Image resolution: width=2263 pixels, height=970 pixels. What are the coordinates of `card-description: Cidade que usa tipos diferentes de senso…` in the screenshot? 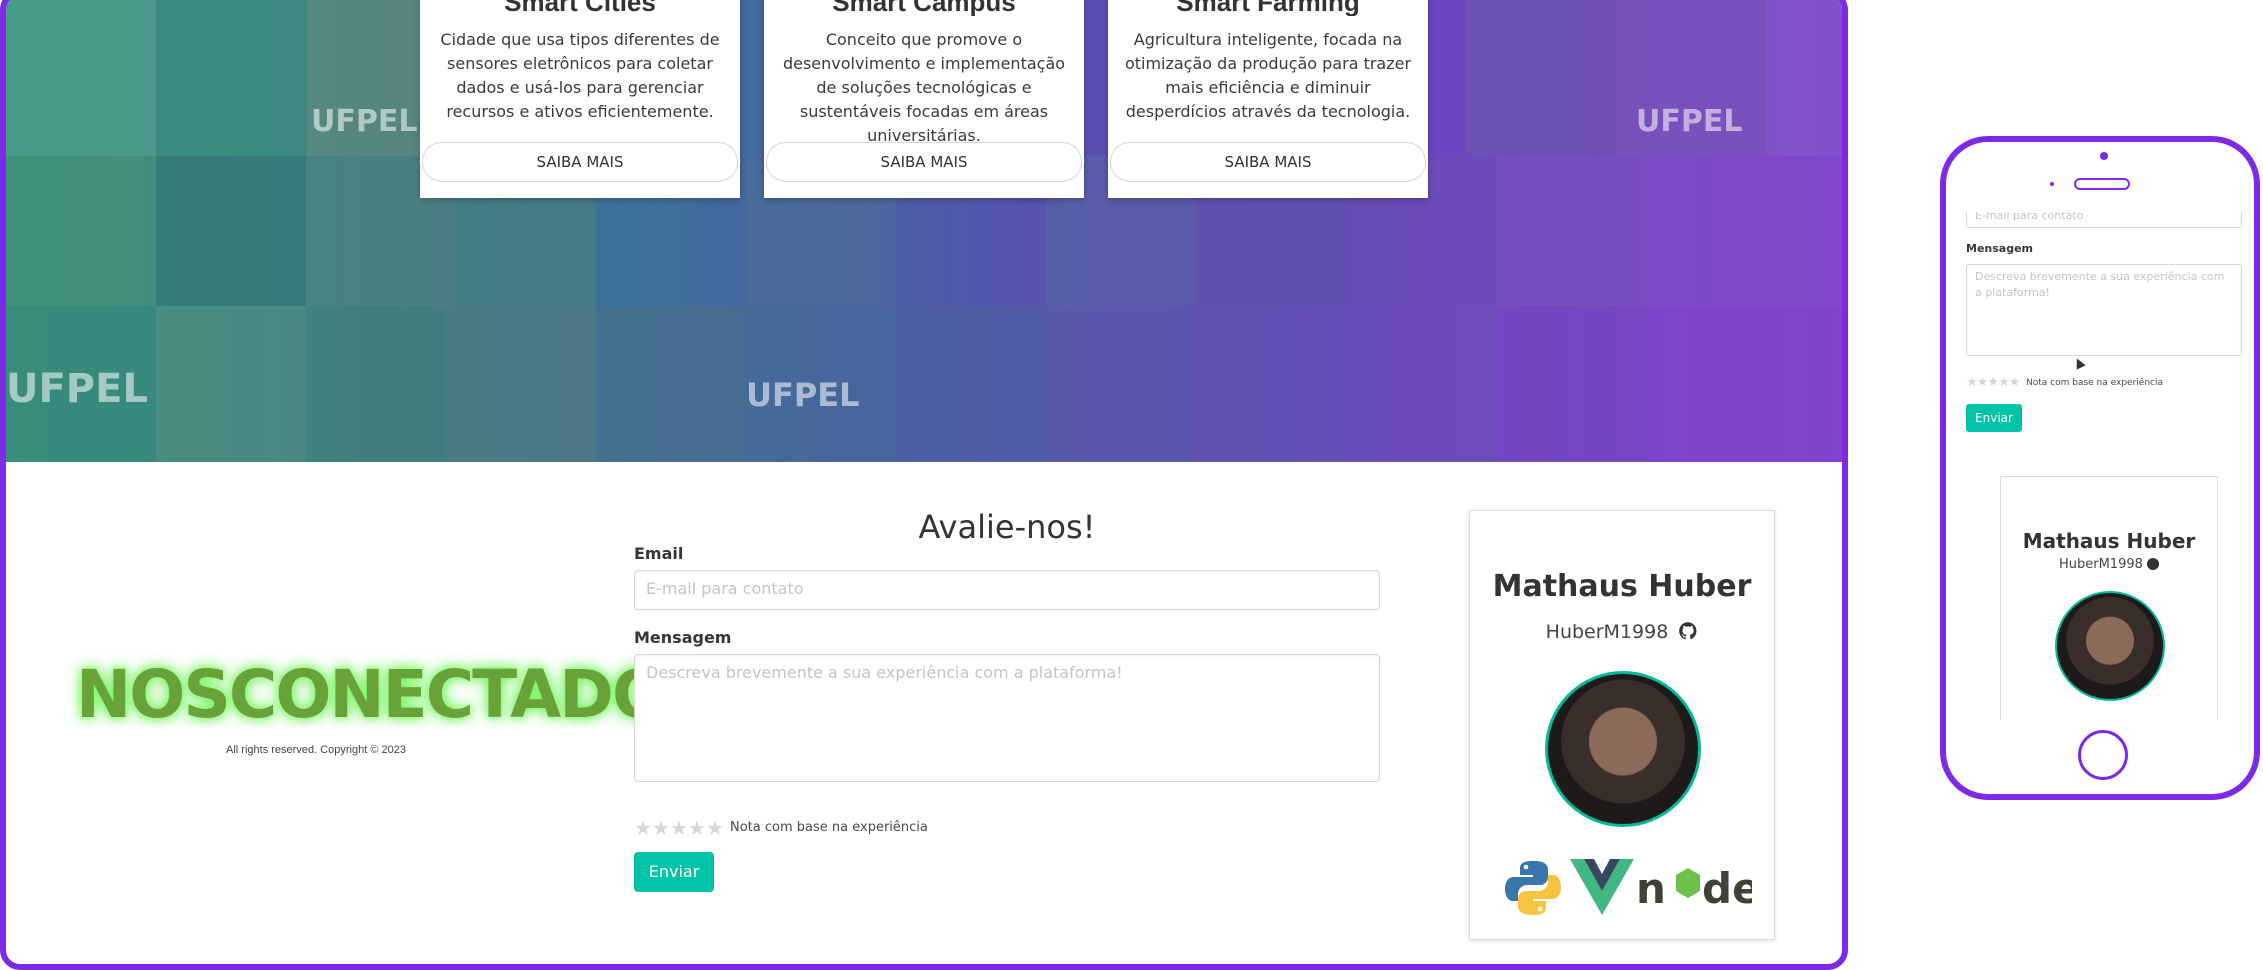 It's located at (580, 75).